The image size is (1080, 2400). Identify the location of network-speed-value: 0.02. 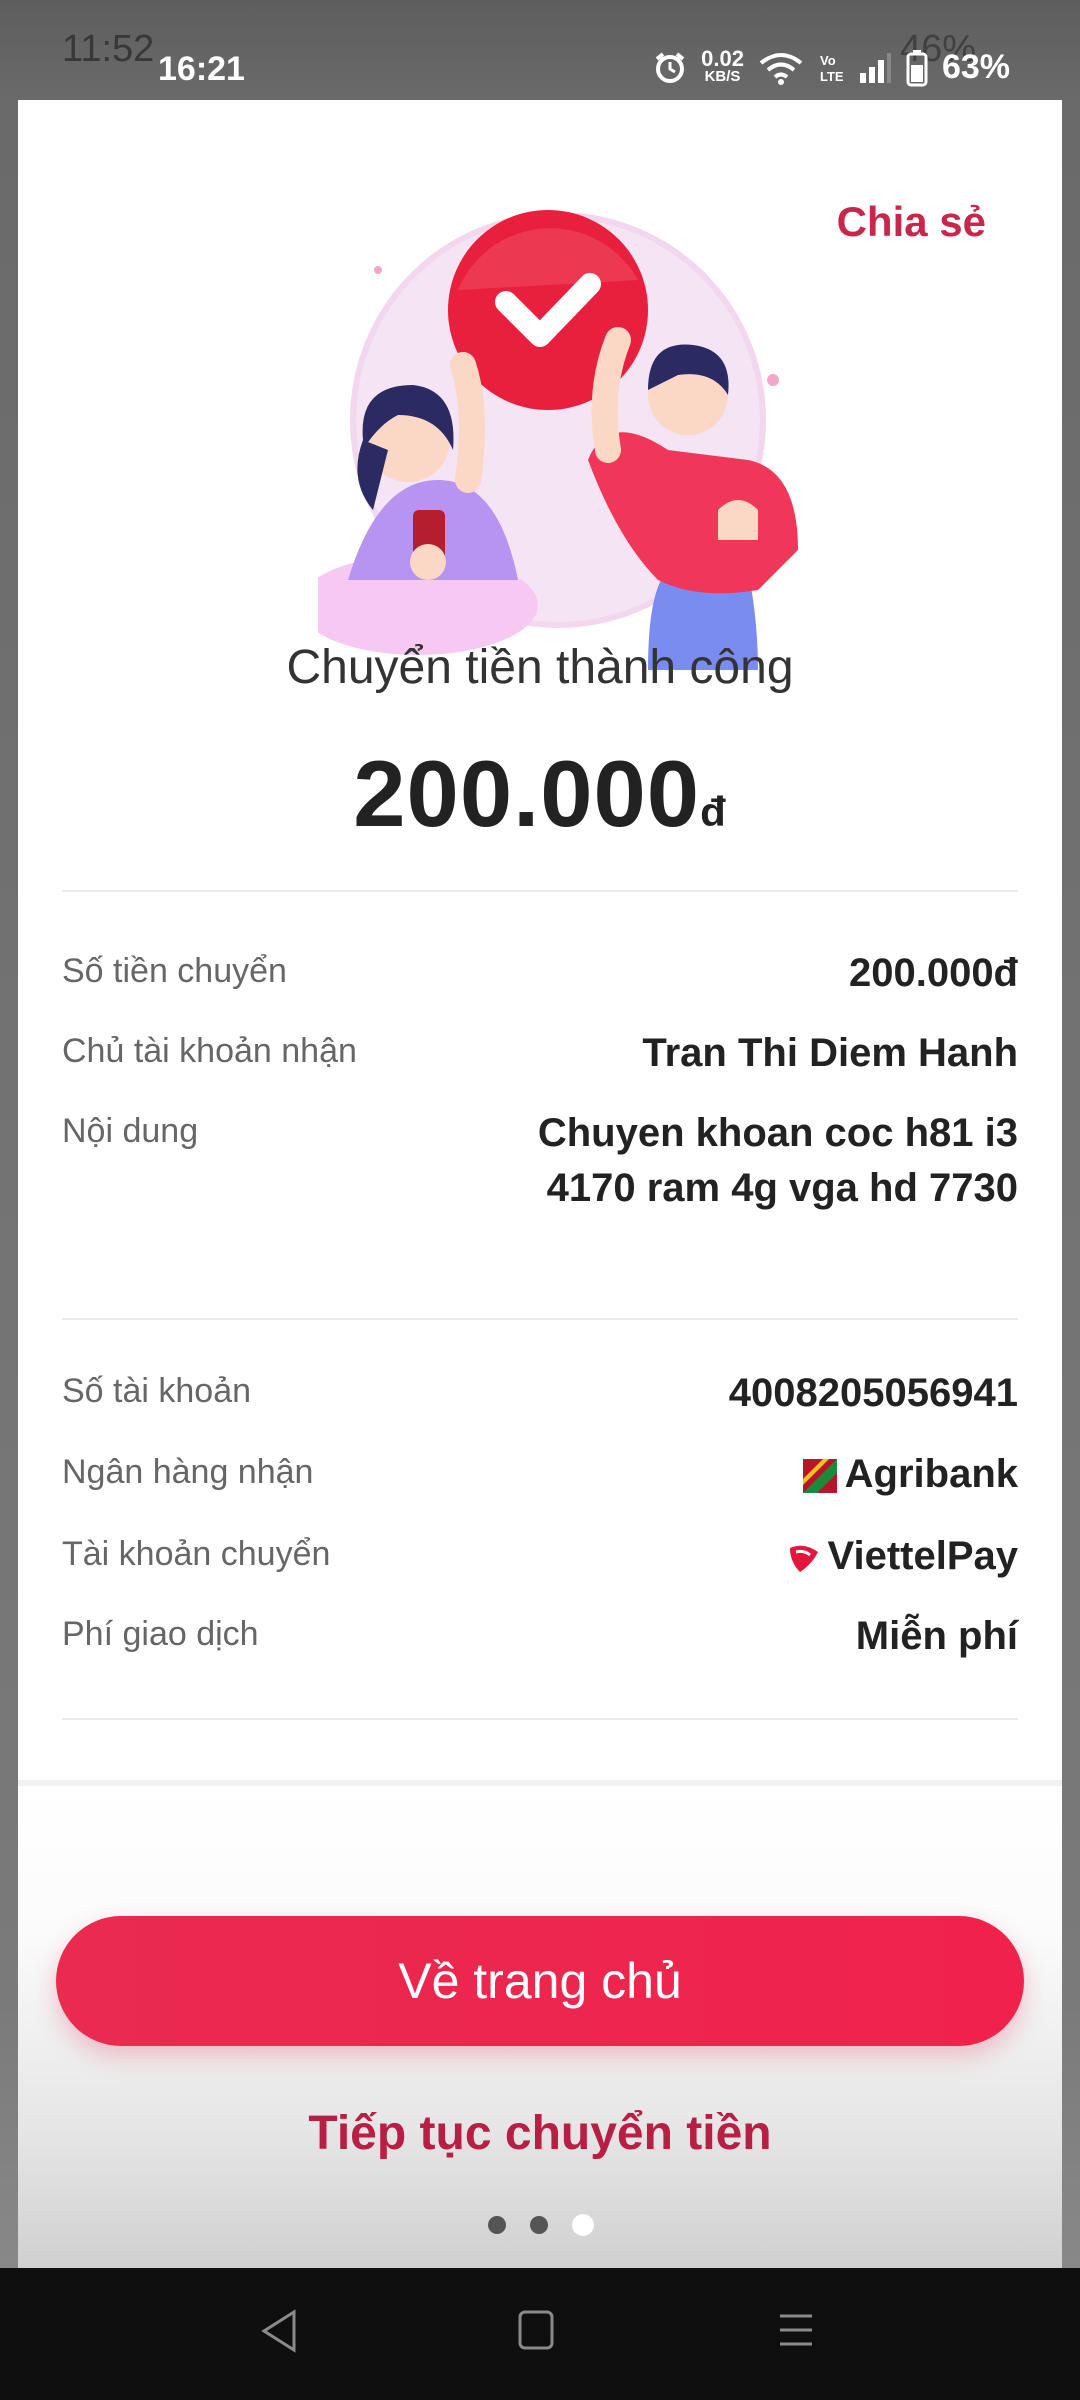
(722, 58).